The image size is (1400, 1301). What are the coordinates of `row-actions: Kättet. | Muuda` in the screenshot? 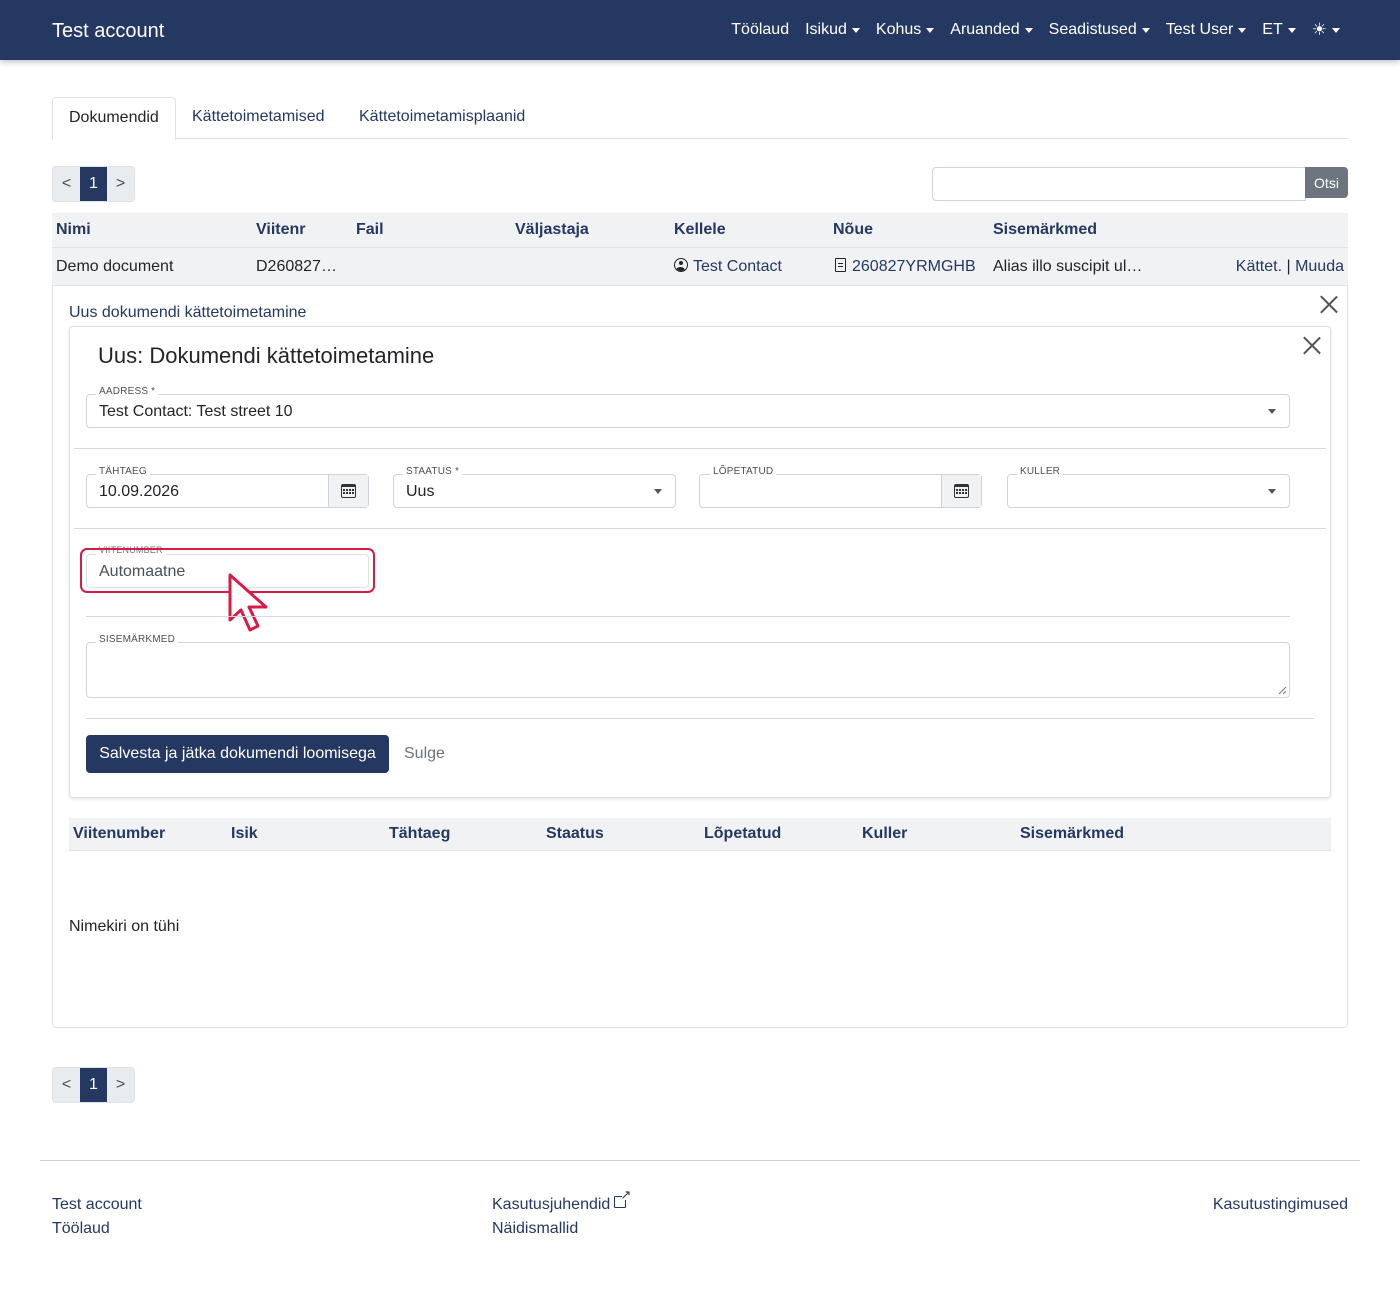 It's located at (1290, 267).